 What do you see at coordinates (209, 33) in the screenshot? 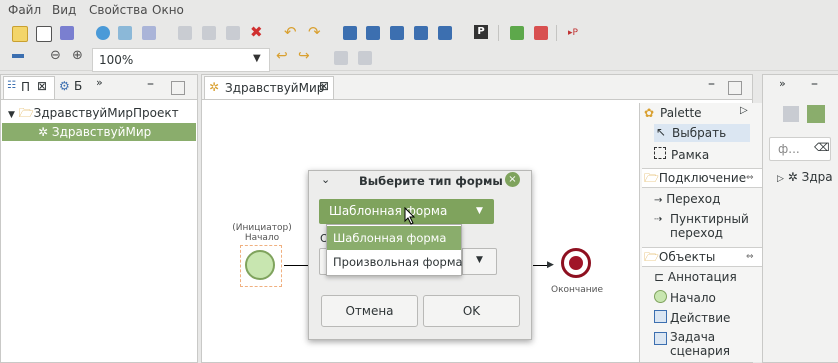
I see `save-as-icon` at bounding box center [209, 33].